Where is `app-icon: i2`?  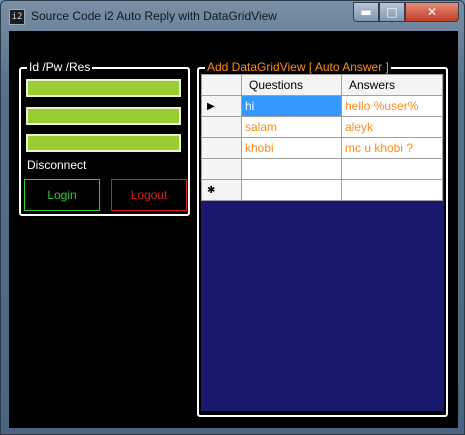 app-icon: i2 is located at coordinates (17, 17).